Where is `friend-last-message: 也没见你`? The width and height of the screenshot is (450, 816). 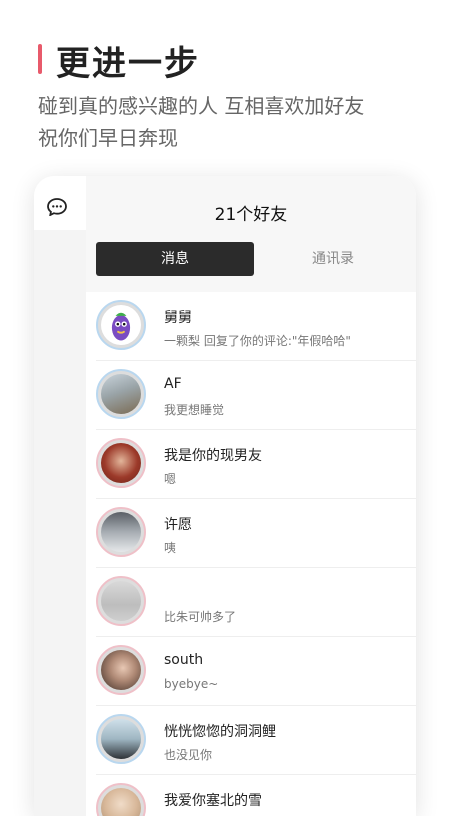 friend-last-message: 也没见你 is located at coordinates (188, 755).